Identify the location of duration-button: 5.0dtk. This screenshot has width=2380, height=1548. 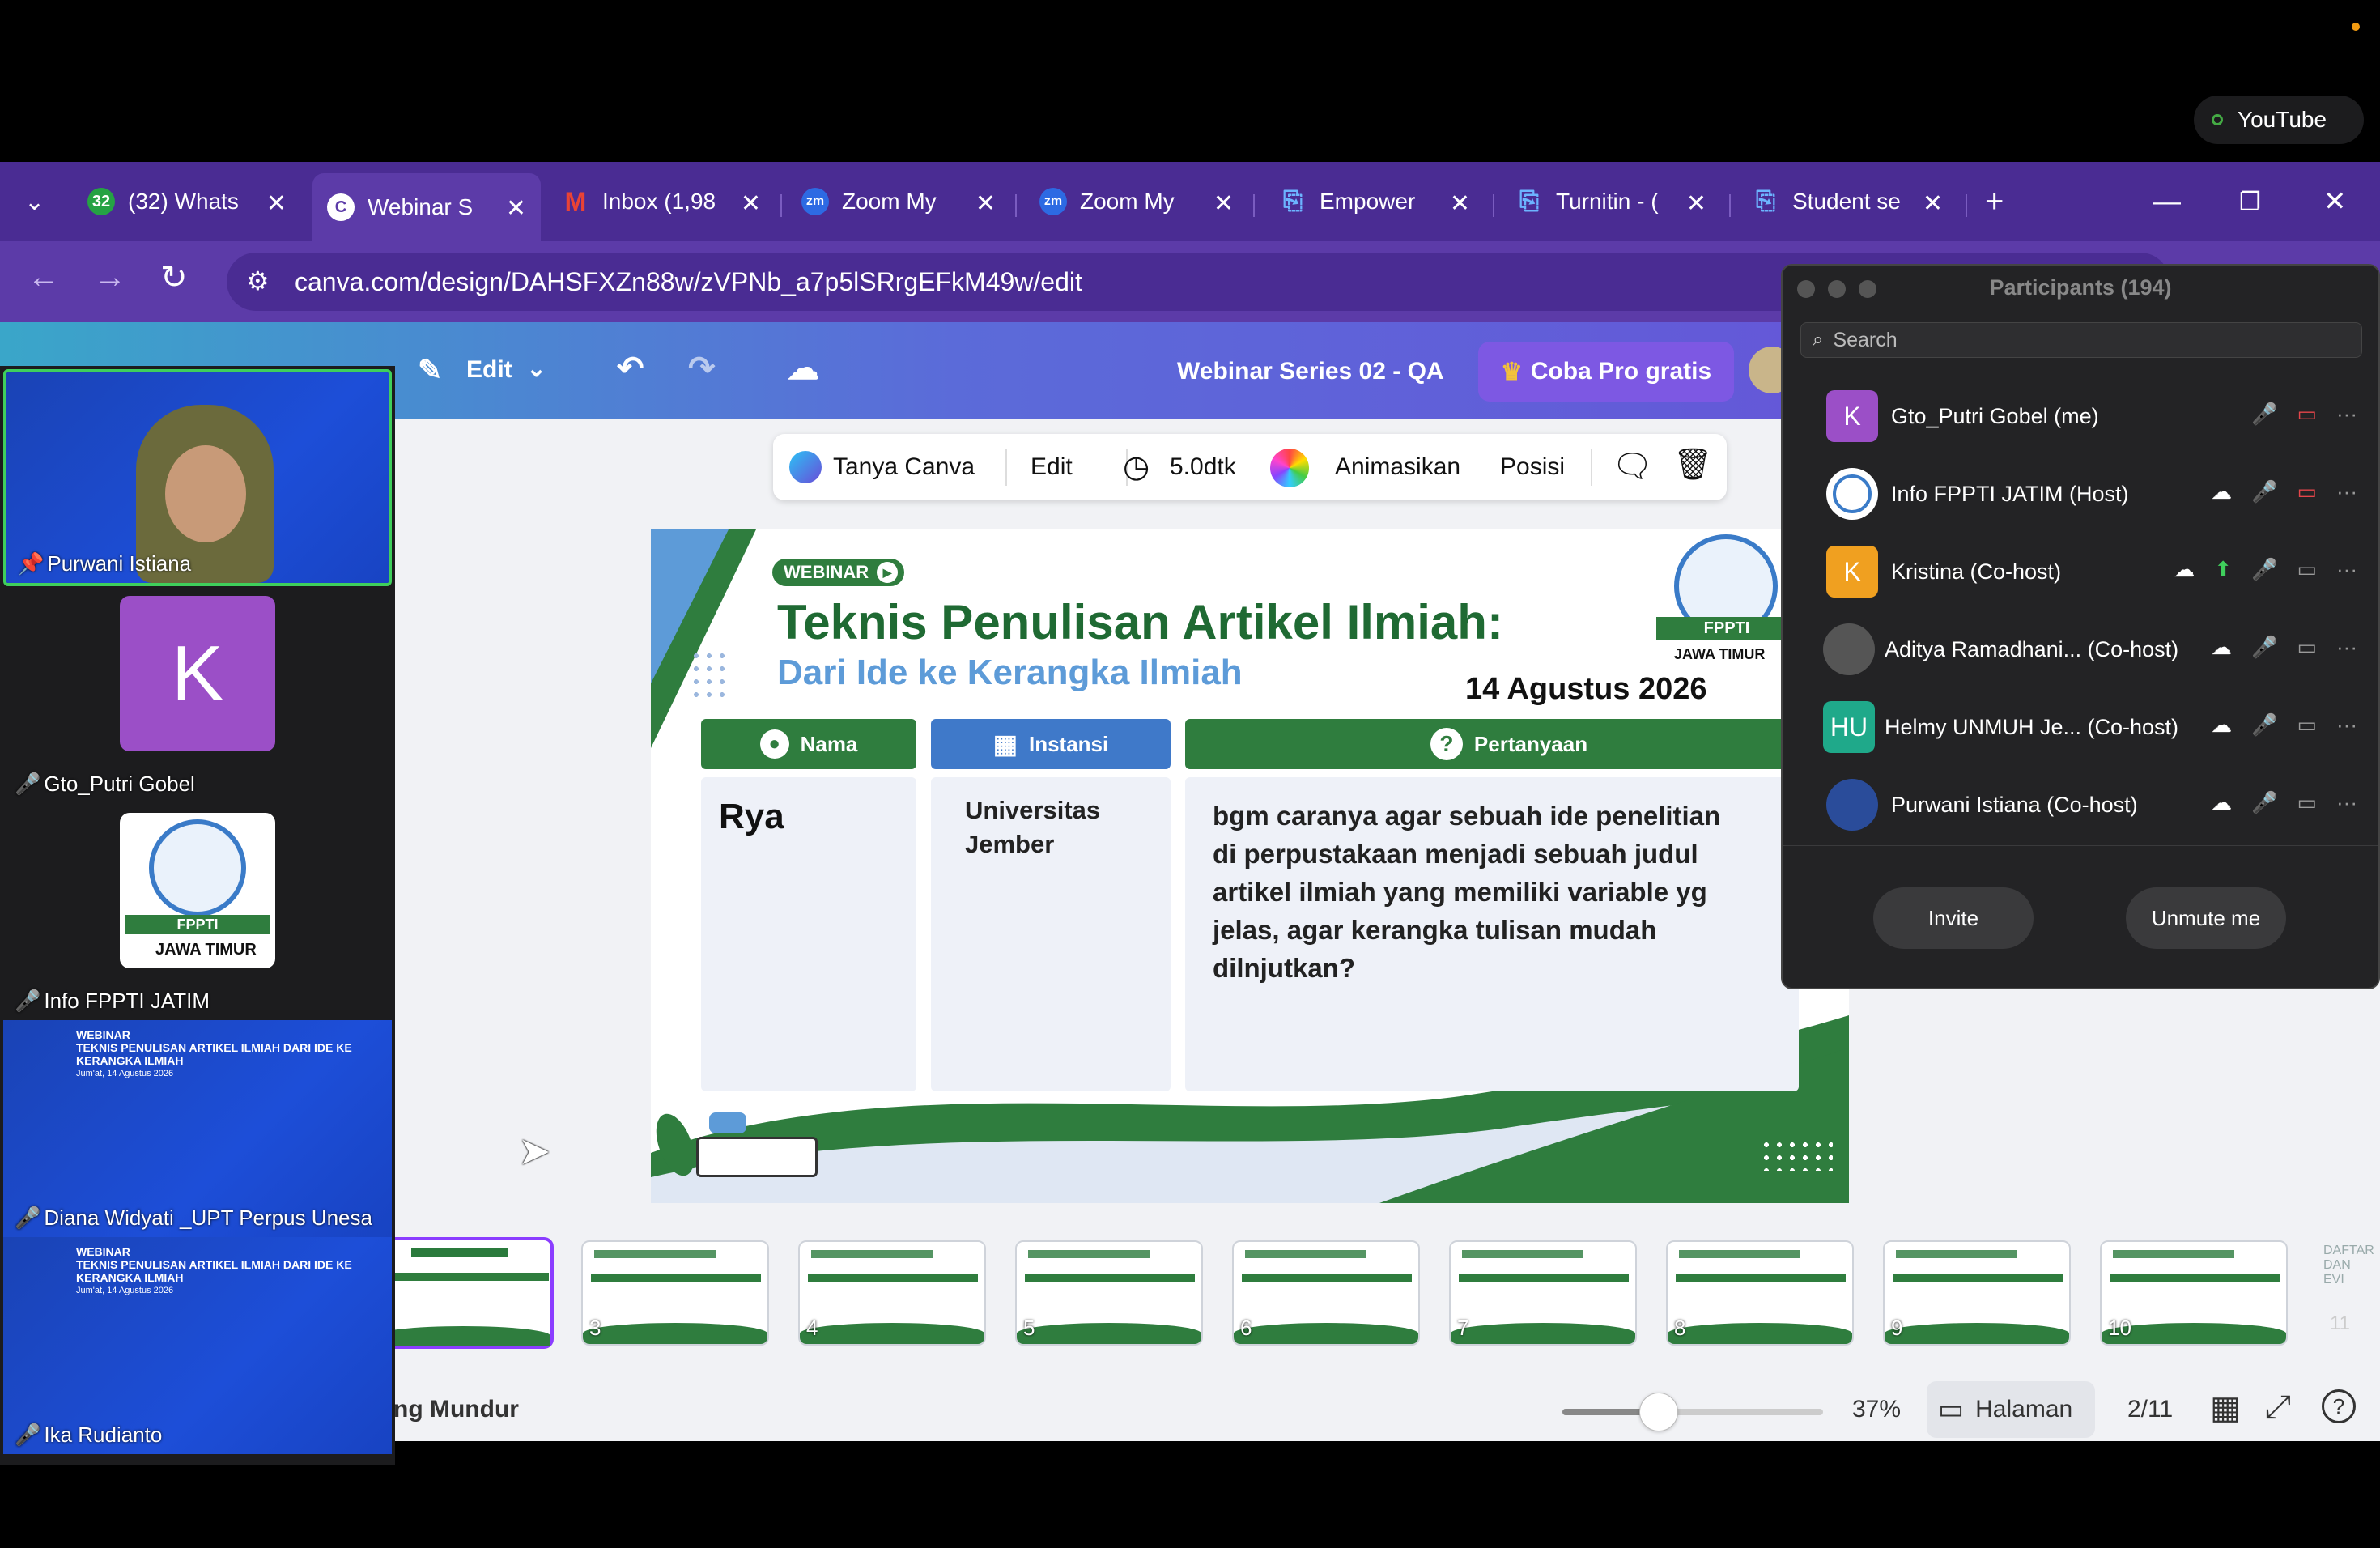
(1203, 467).